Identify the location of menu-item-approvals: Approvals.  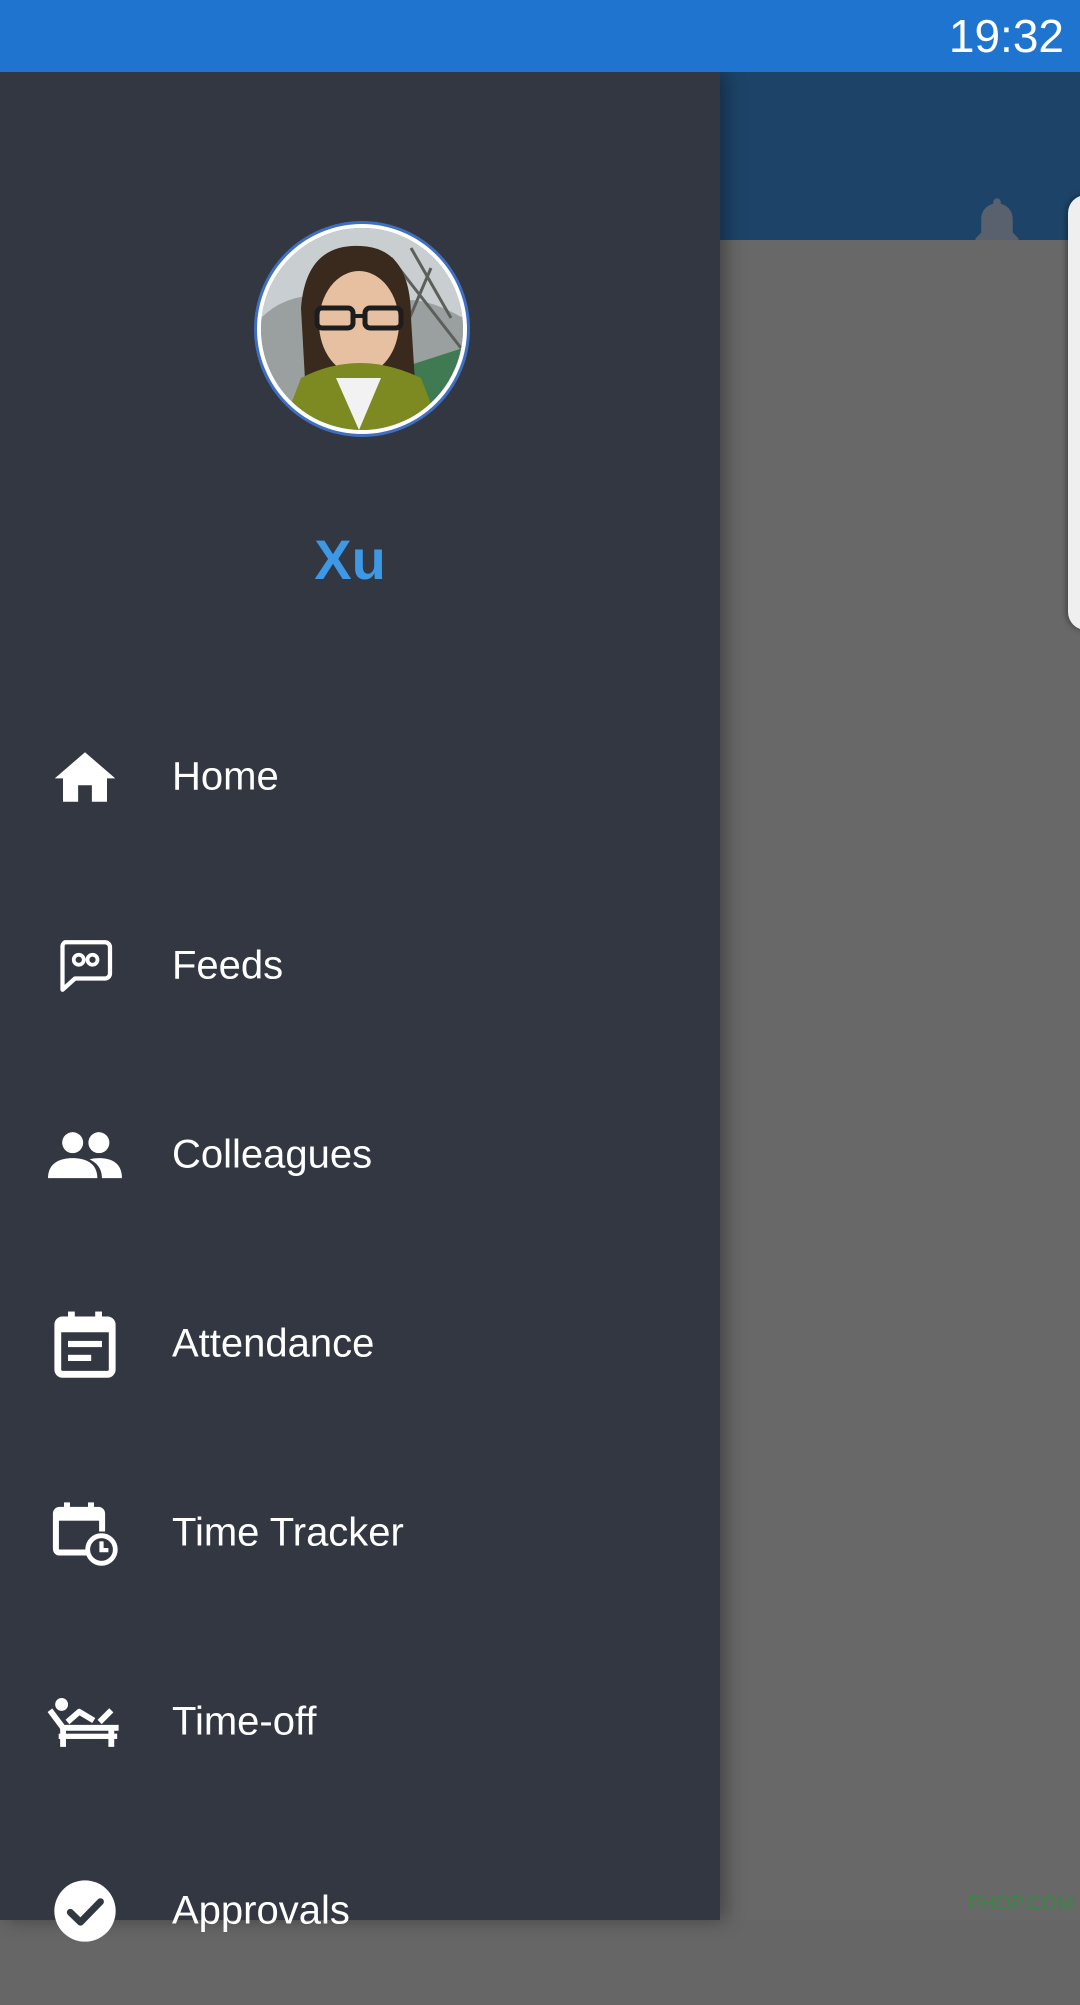
(360, 1910).